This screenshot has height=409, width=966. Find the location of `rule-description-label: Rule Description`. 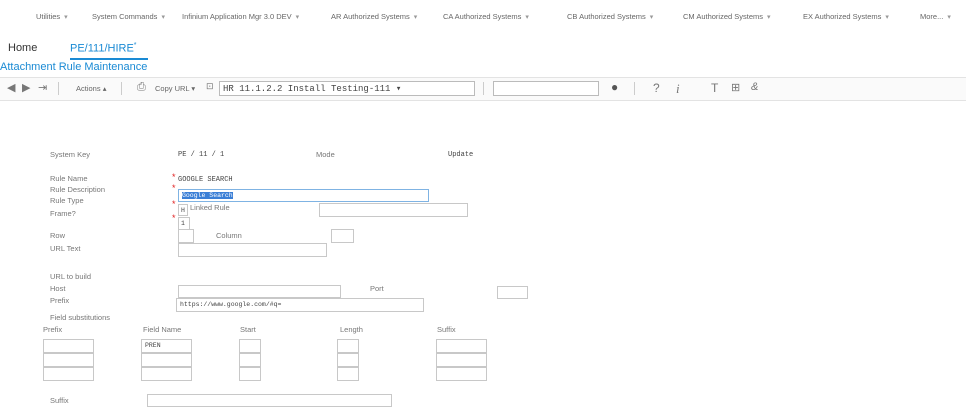

rule-description-label: Rule Description is located at coordinates (78, 189).